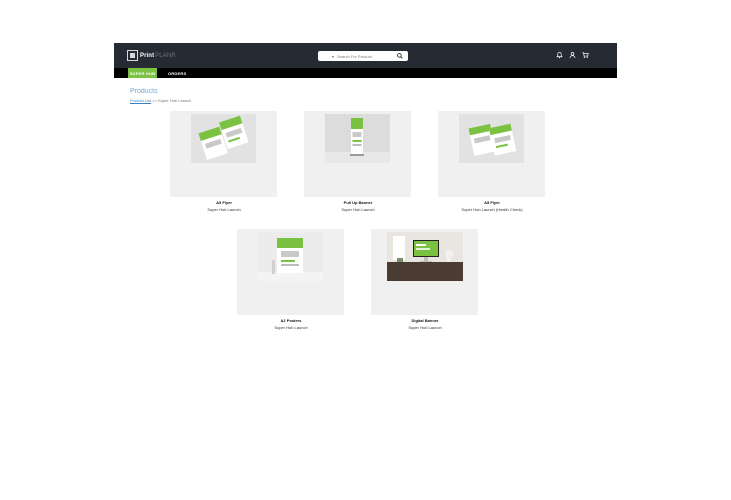 The width and height of the screenshot is (731, 500). Describe the element at coordinates (177, 73) in the screenshot. I see `tab-orders: ORDERS` at that location.